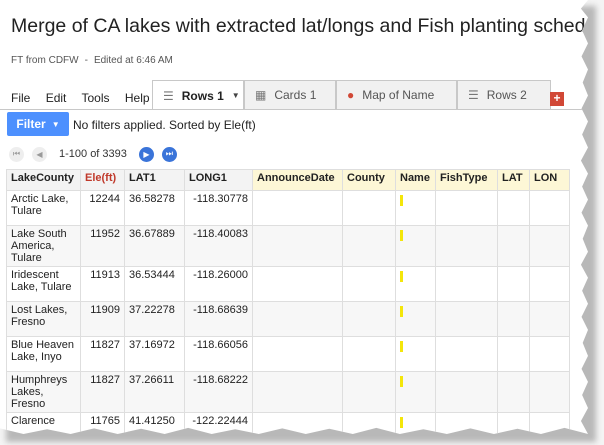 This screenshot has height=445, width=604. I want to click on col-lakecounty: LakeCounty, so click(43, 180).